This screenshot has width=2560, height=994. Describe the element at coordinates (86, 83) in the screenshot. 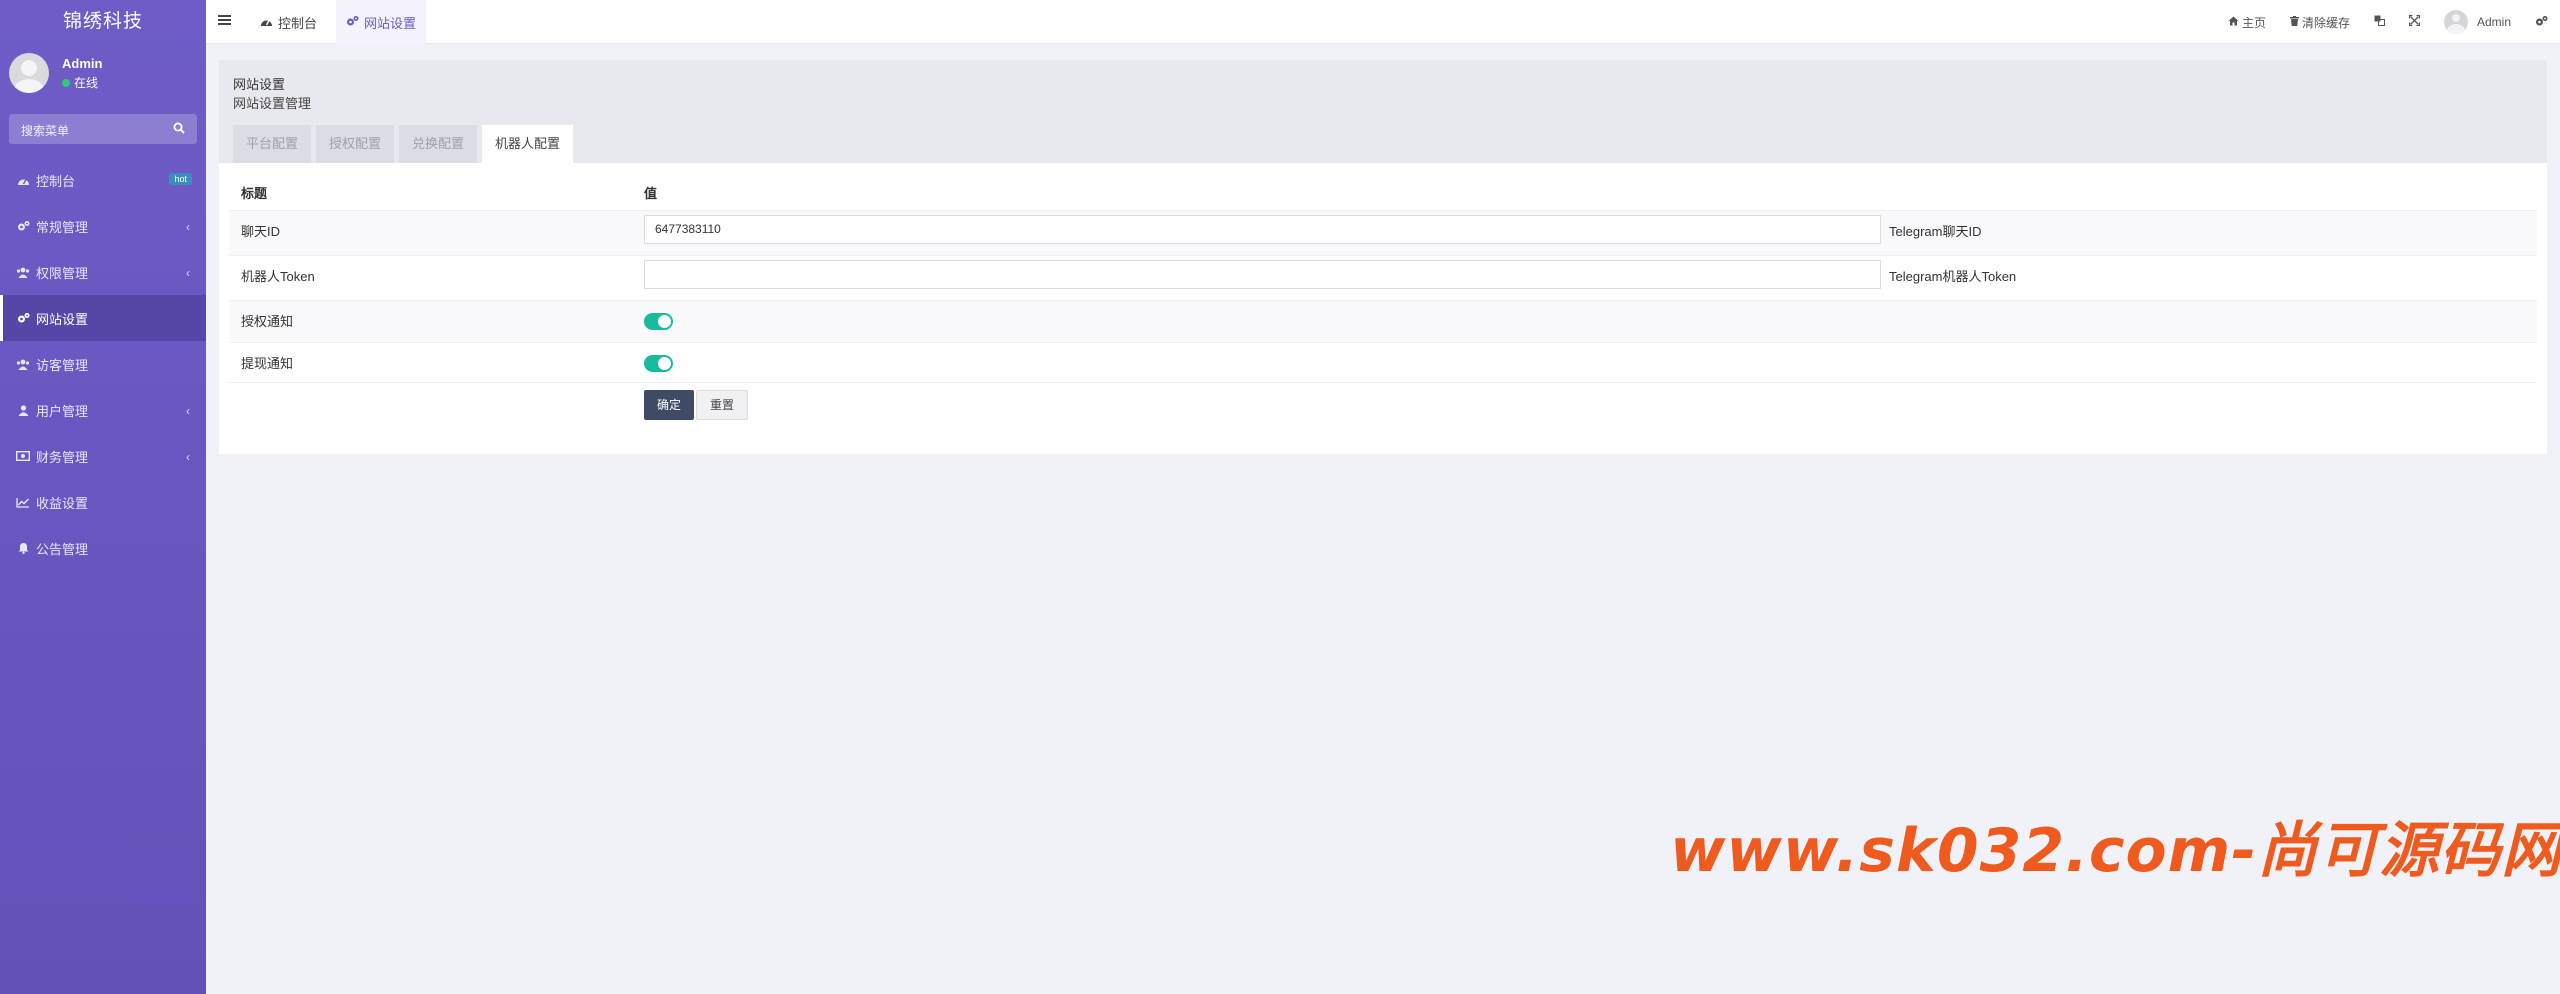

I see `user-status-label: 在线` at that location.